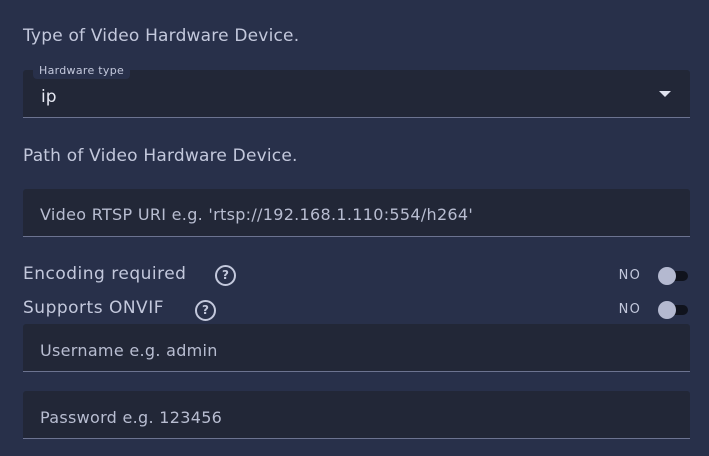 The width and height of the screenshot is (709, 456). Describe the element at coordinates (356, 415) in the screenshot. I see `password-input: Password e.g. 123456` at that location.